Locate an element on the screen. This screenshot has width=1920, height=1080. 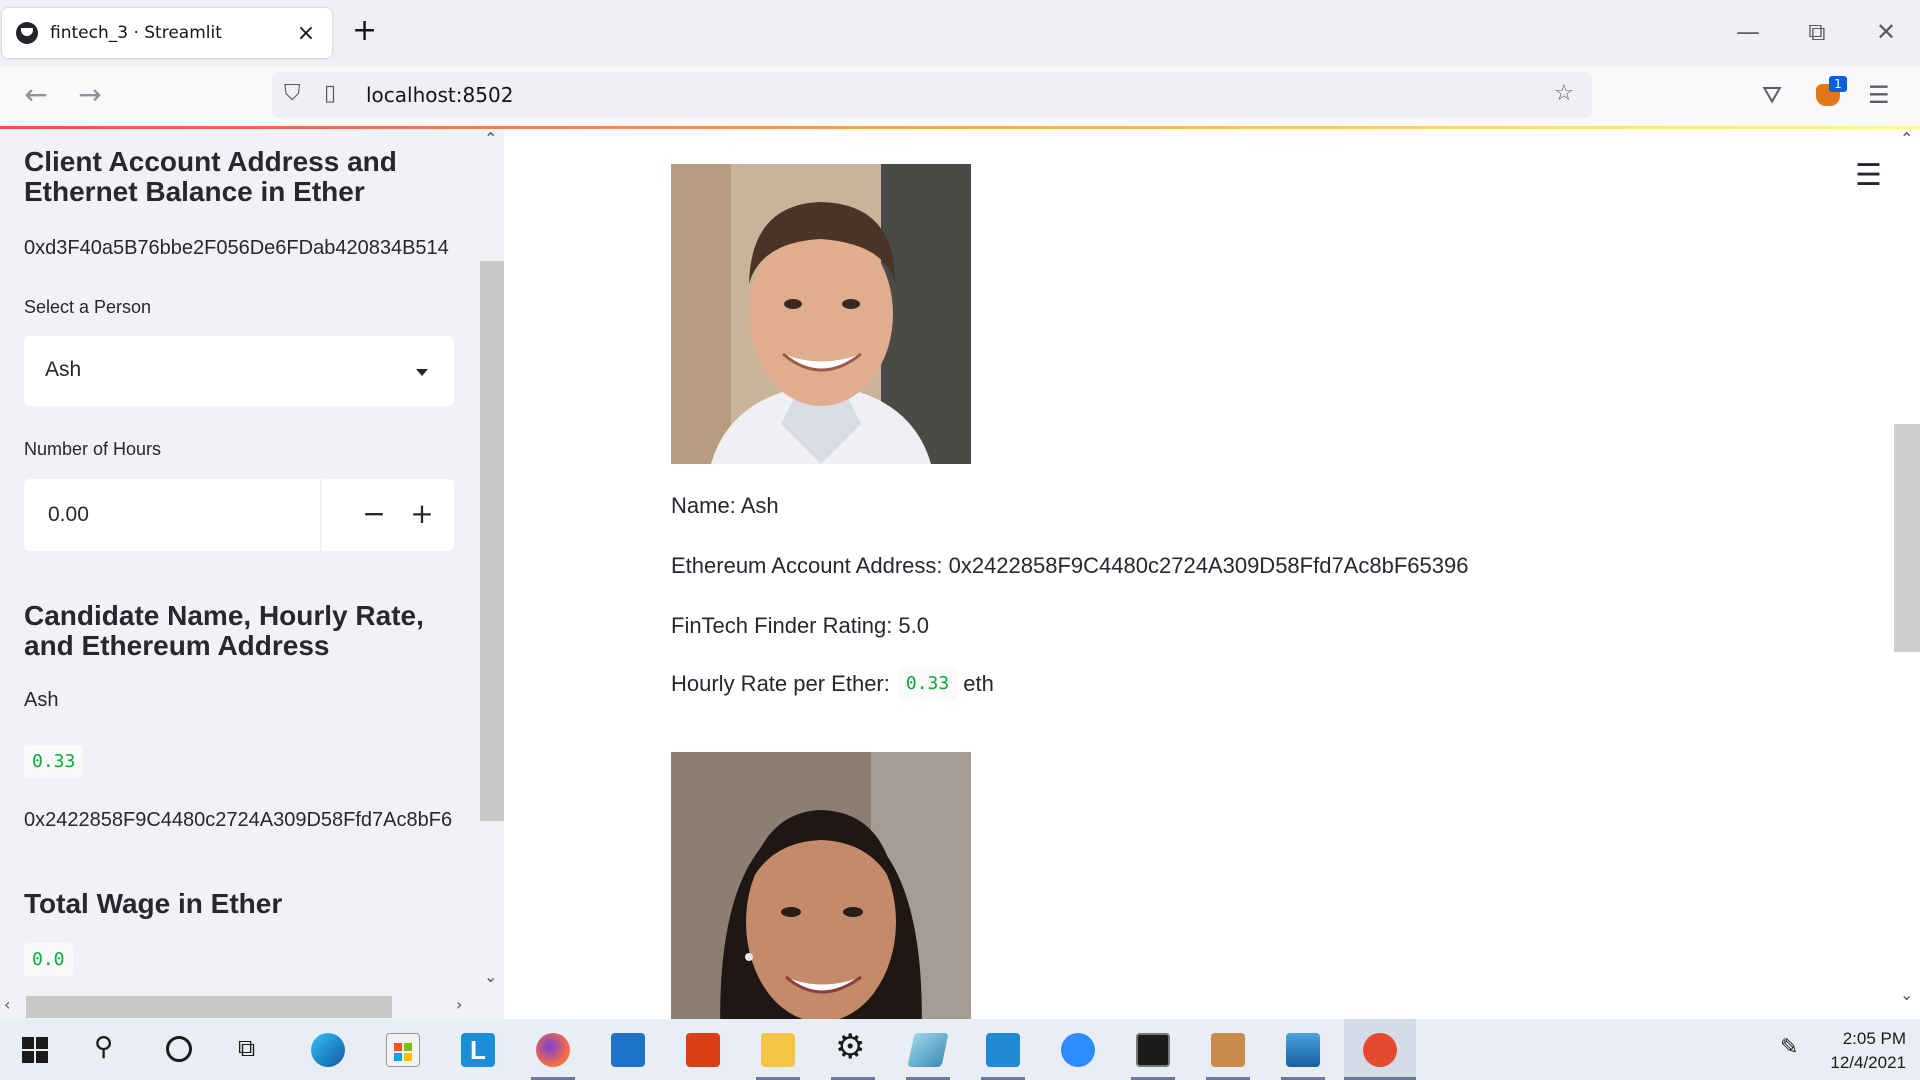
selected-person: Ash is located at coordinates (63, 369).